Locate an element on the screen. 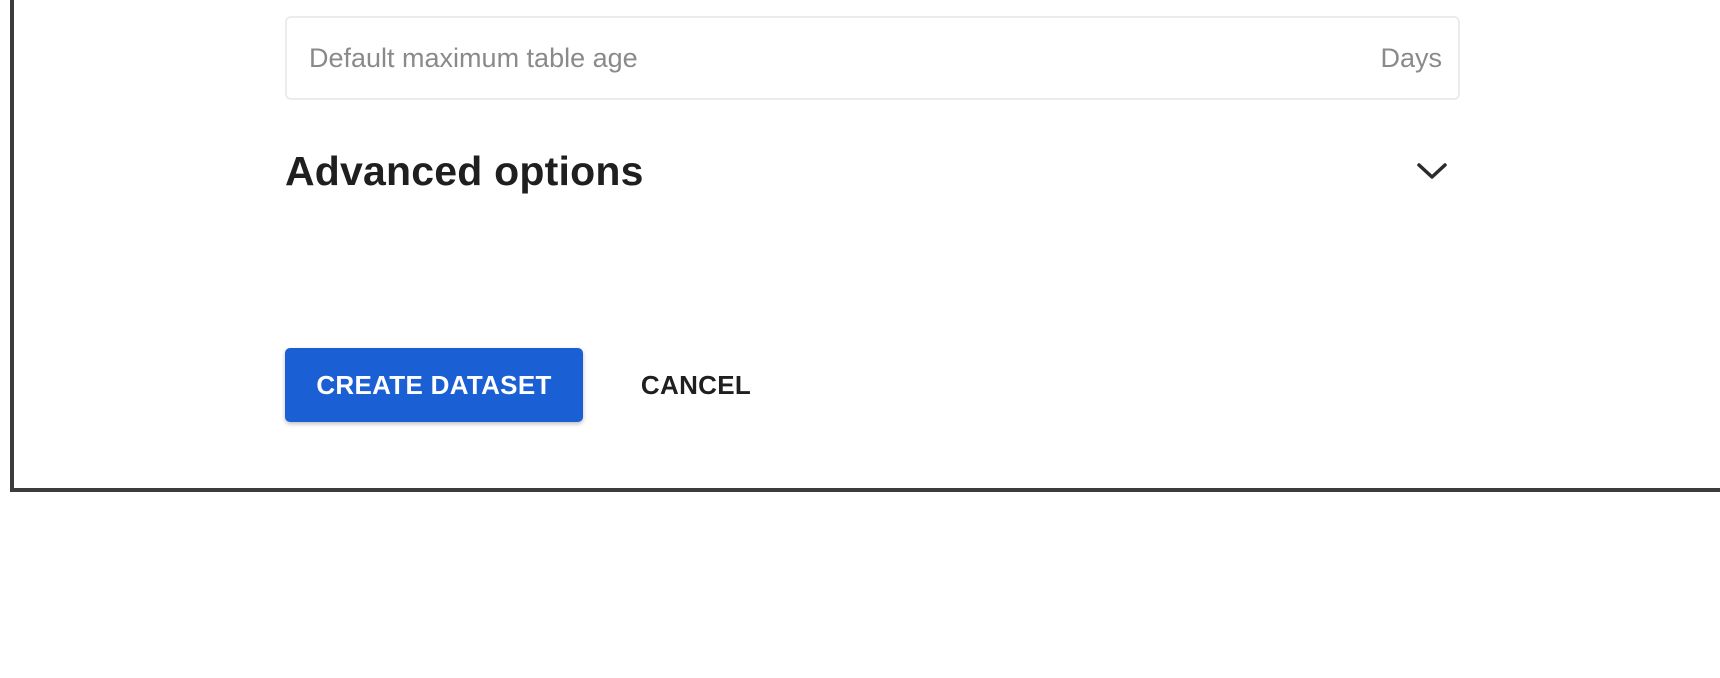 This screenshot has height=678, width=1720. create-dataset-button: CREATE DATASET is located at coordinates (434, 385).